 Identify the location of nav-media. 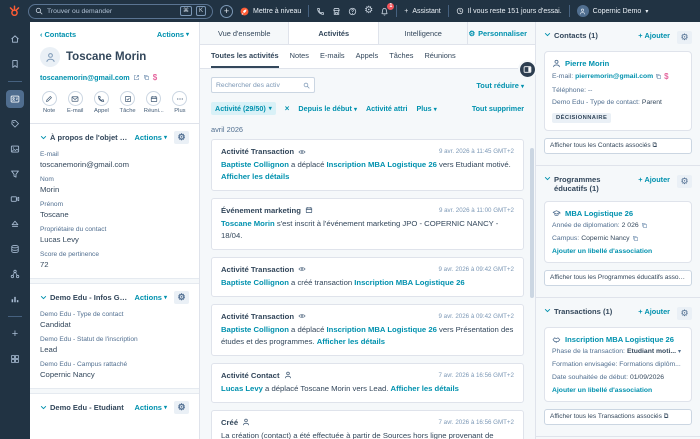
(15, 199).